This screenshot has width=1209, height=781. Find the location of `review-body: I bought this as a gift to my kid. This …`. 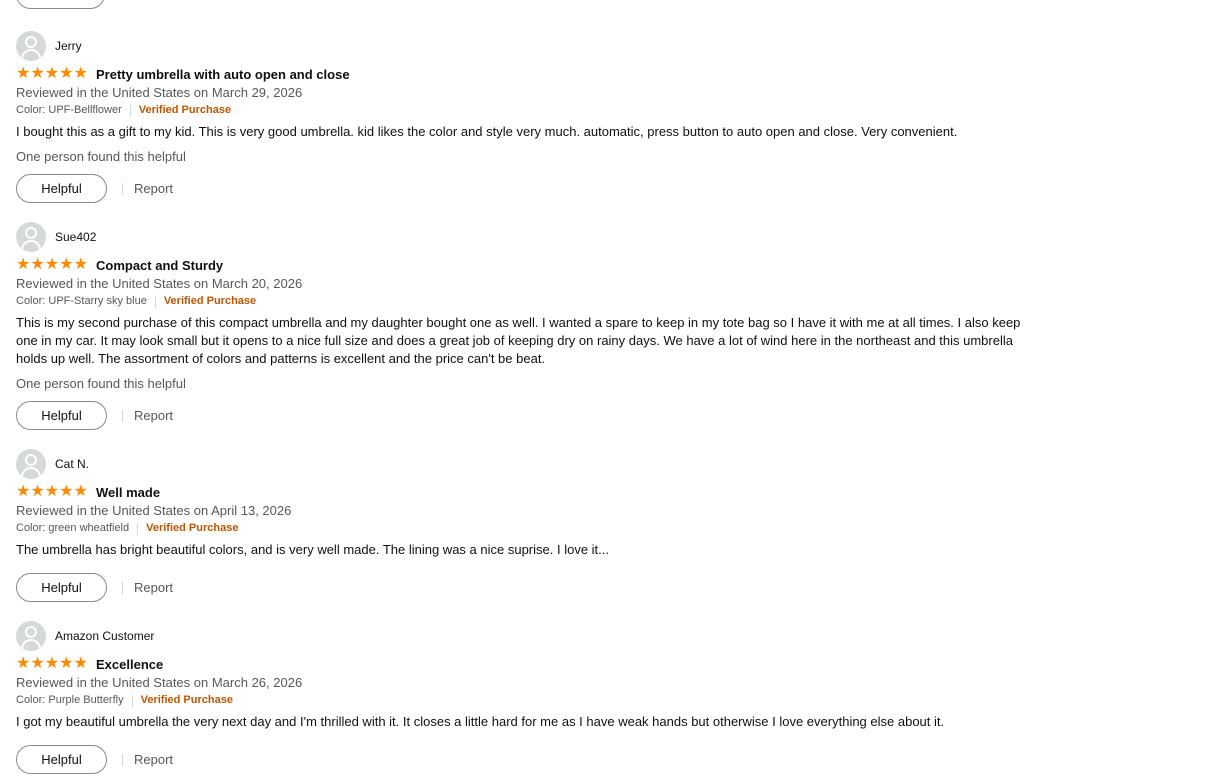

review-body: I bought this as a gift to my kid. This … is located at coordinates (487, 131).